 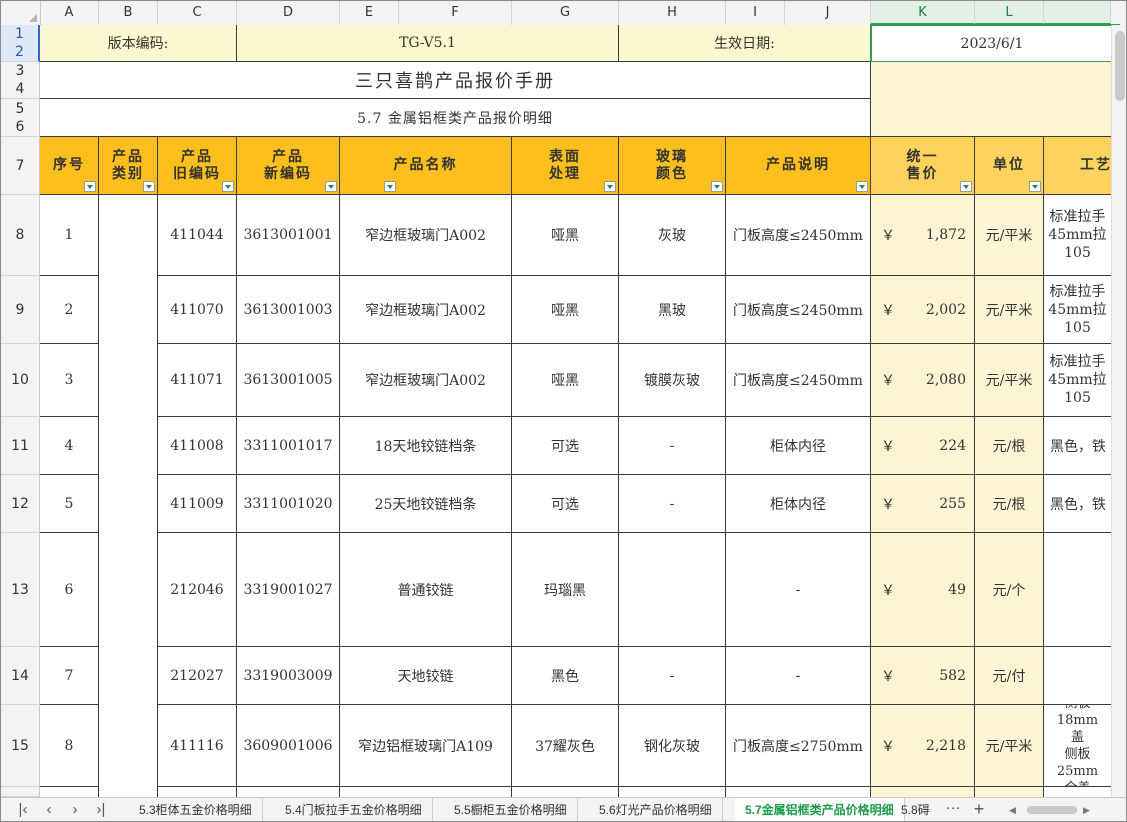 I want to click on cell-unit: 元/根, so click(x=1009, y=504).